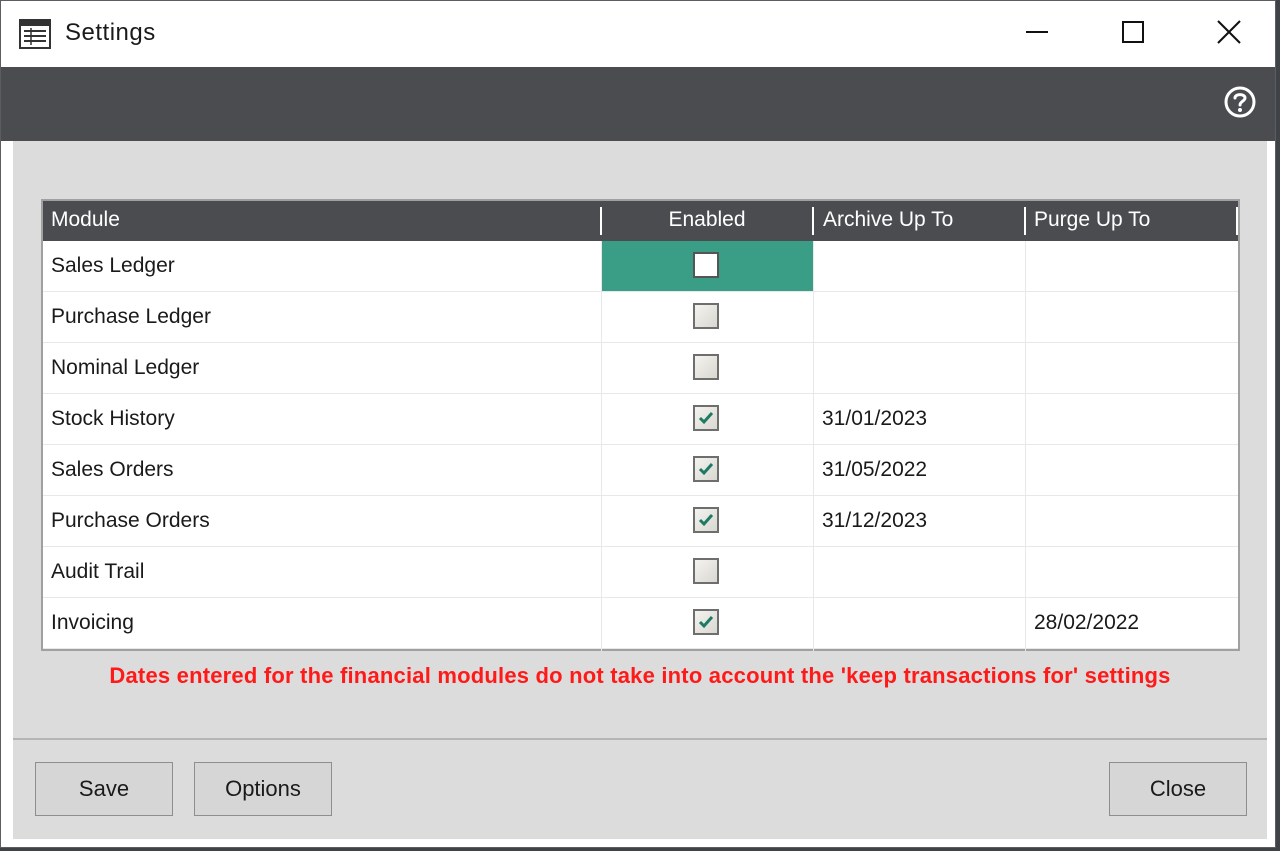 This screenshot has height=851, width=1280. Describe the element at coordinates (104, 789) in the screenshot. I see `save-button: Save` at that location.